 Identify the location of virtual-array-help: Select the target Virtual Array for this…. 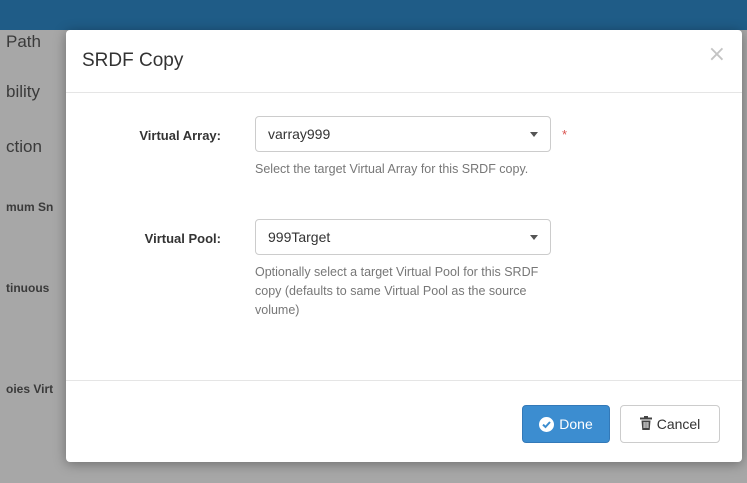
(392, 169).